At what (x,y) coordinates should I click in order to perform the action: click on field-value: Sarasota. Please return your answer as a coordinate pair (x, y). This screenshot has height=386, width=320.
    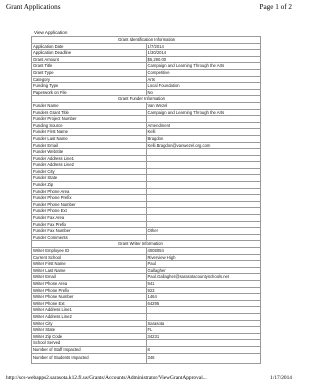
    Looking at the image, I should click on (203, 323).